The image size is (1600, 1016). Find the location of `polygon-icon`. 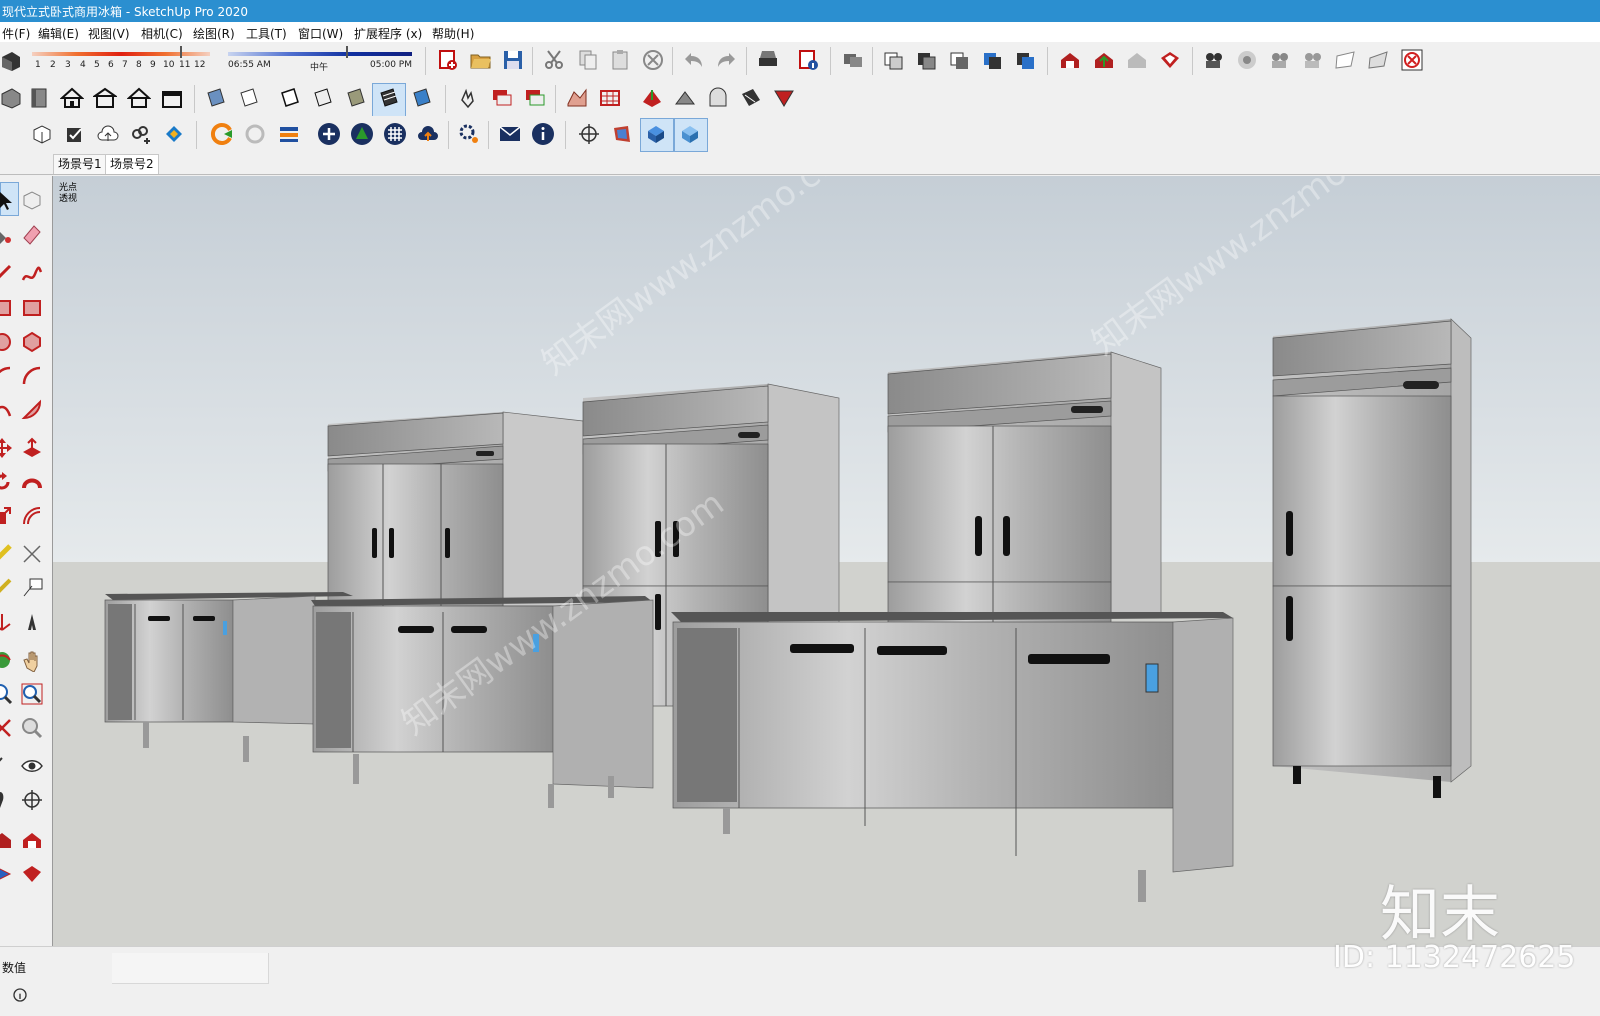

polygon-icon is located at coordinates (32, 342).